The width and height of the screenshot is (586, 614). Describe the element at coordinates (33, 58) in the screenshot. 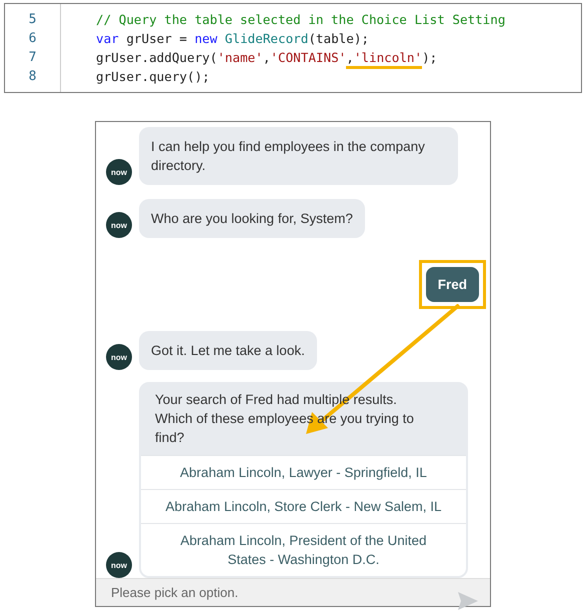

I see `line-number: 7` at that location.